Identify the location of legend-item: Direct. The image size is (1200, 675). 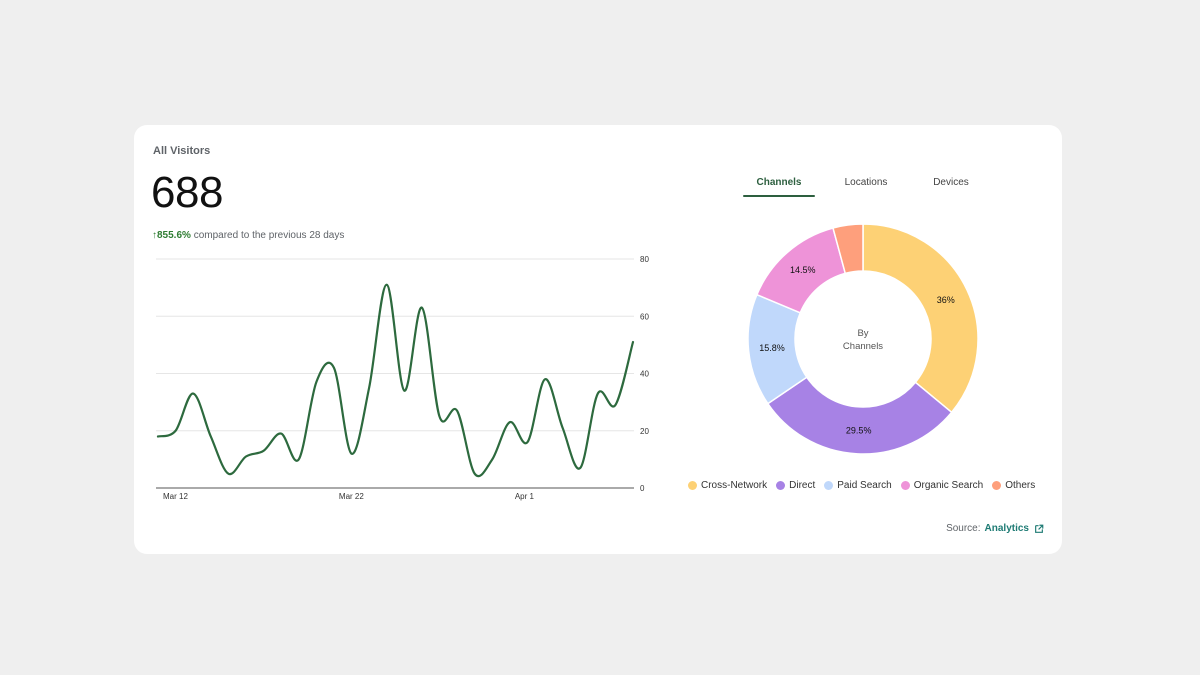
(795, 485).